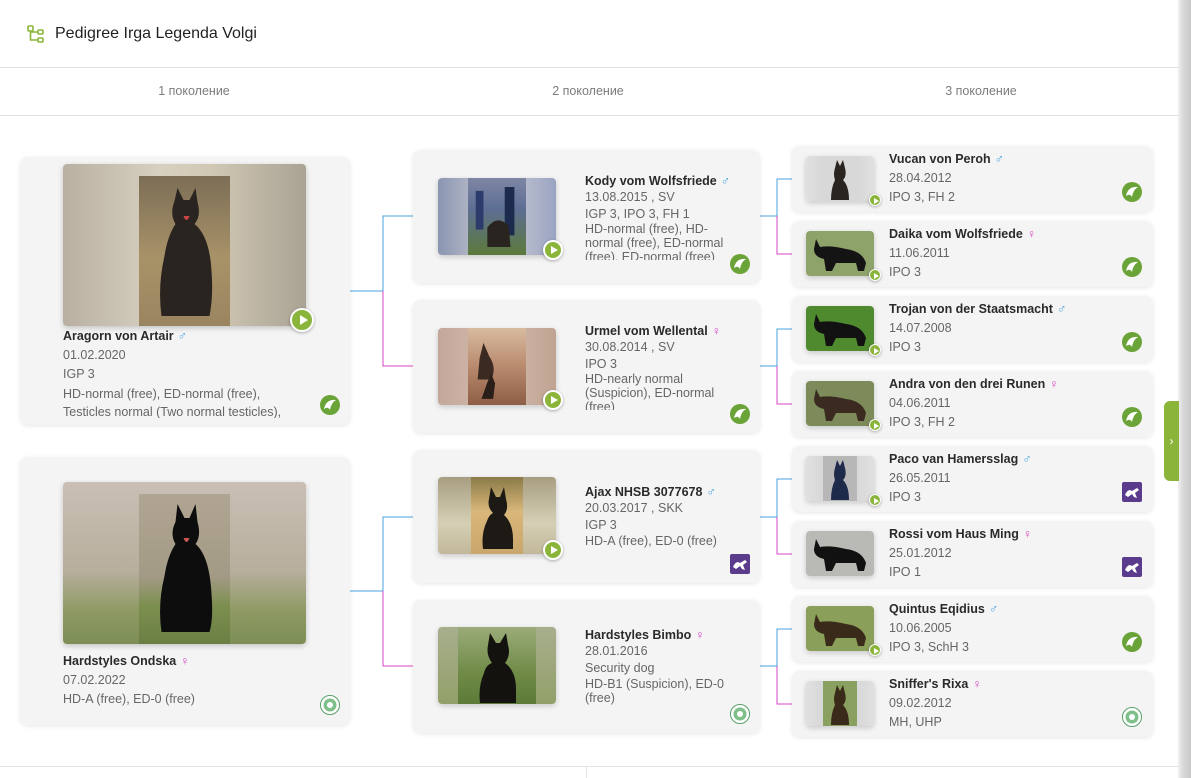 This screenshot has height=778, width=1191. I want to click on gen3-card: Paco van Hamersslag ♂ 26.05.2011 IPO 3, so click(972, 479).